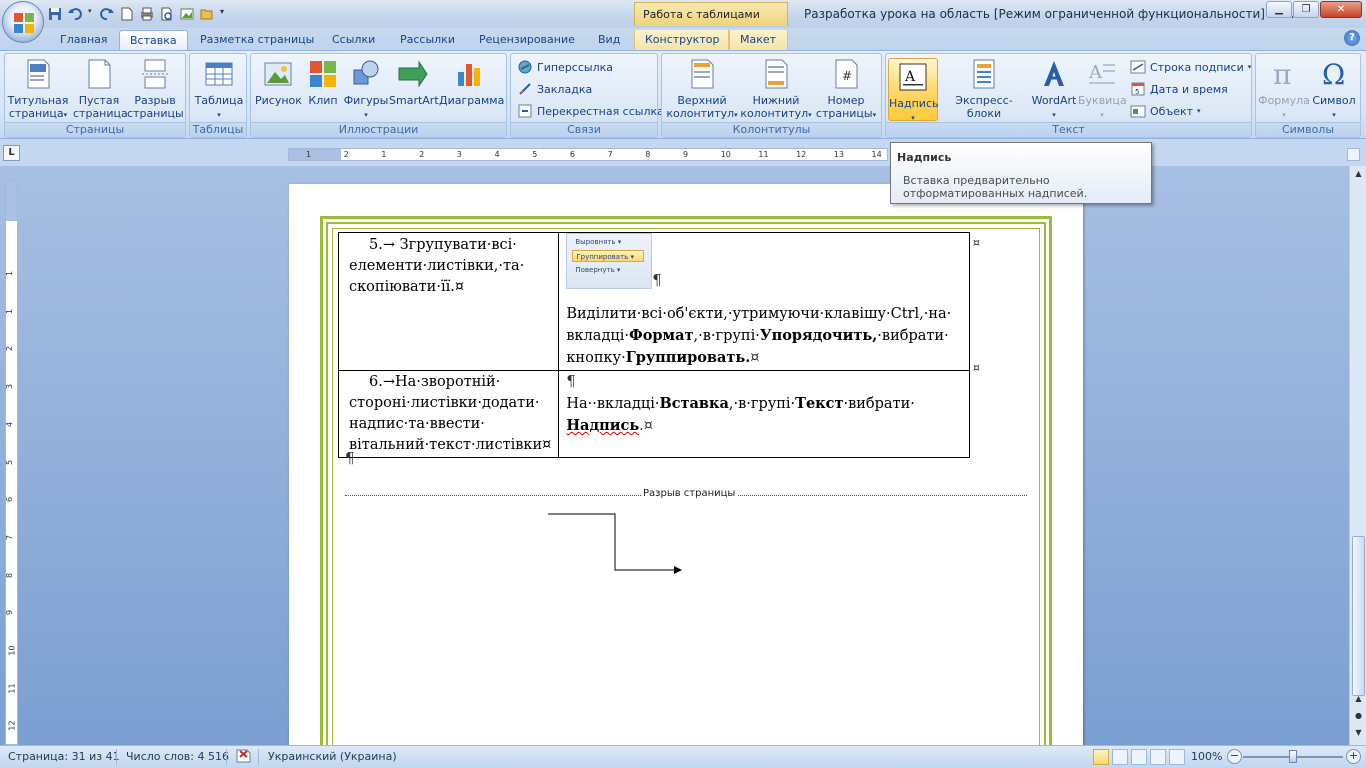 Image resolution: width=1366 pixels, height=768 pixels. I want to click on redo-icon, so click(107, 14).